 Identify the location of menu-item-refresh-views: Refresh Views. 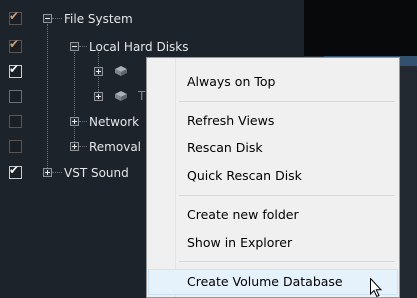
(273, 121).